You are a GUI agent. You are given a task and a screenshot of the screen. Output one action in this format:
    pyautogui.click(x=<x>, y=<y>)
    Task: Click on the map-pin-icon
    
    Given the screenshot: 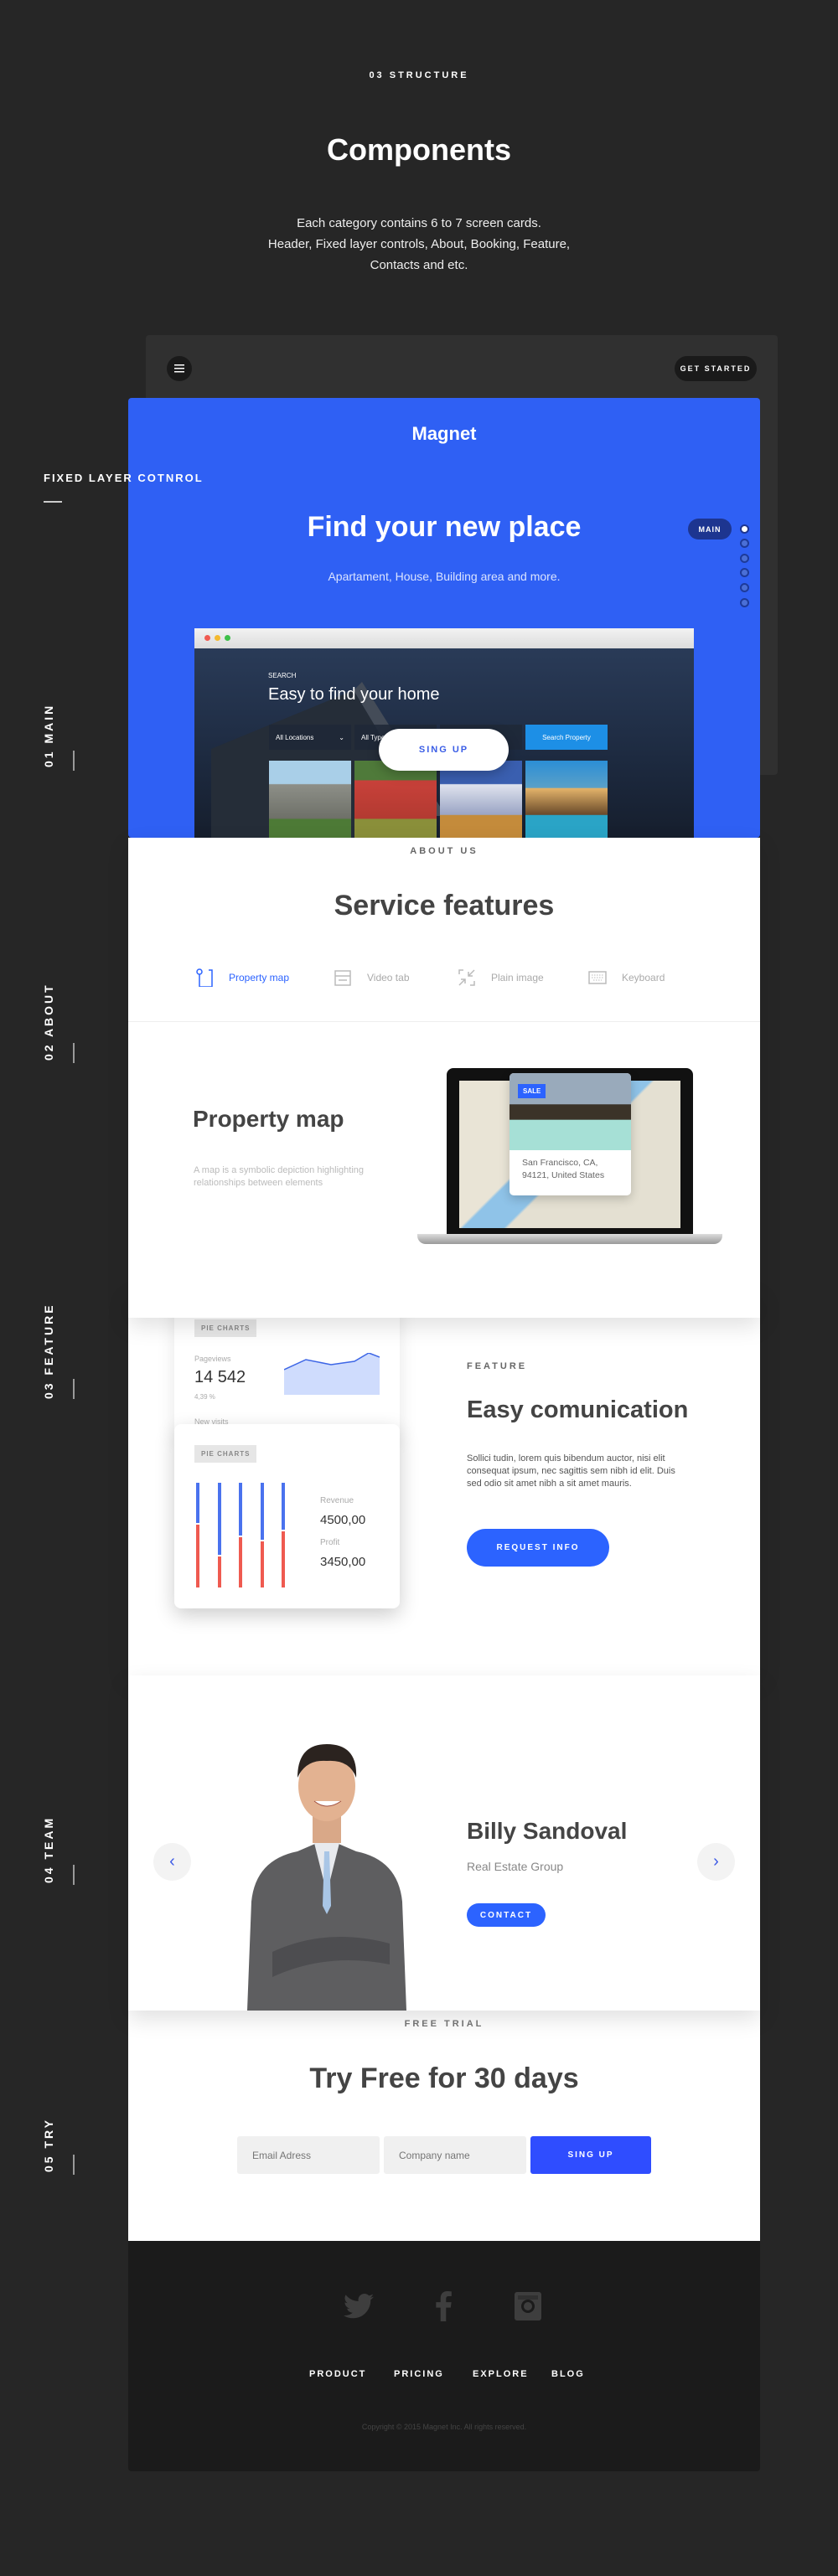 What is the action you would take?
    pyautogui.click(x=204, y=977)
    